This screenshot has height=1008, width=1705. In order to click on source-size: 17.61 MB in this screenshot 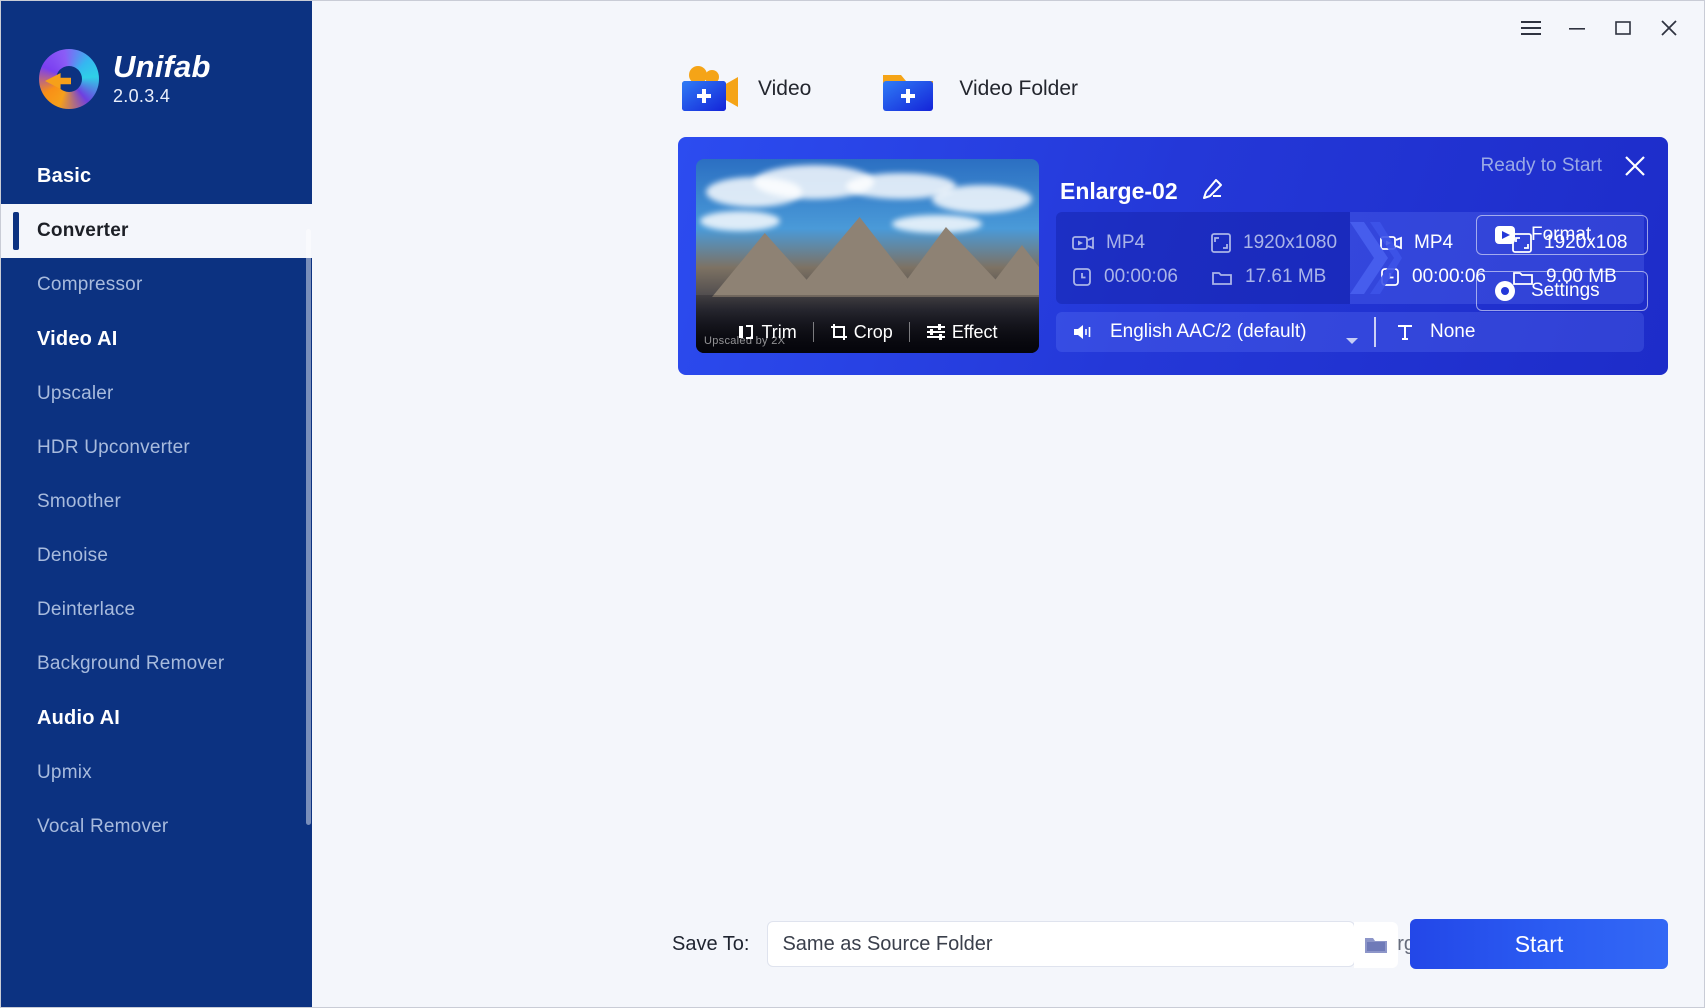, I will do `click(1280, 277)`.